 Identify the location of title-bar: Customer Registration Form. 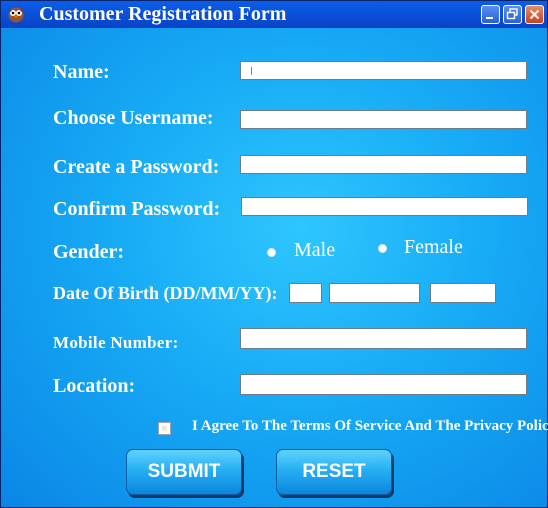
(274, 14).